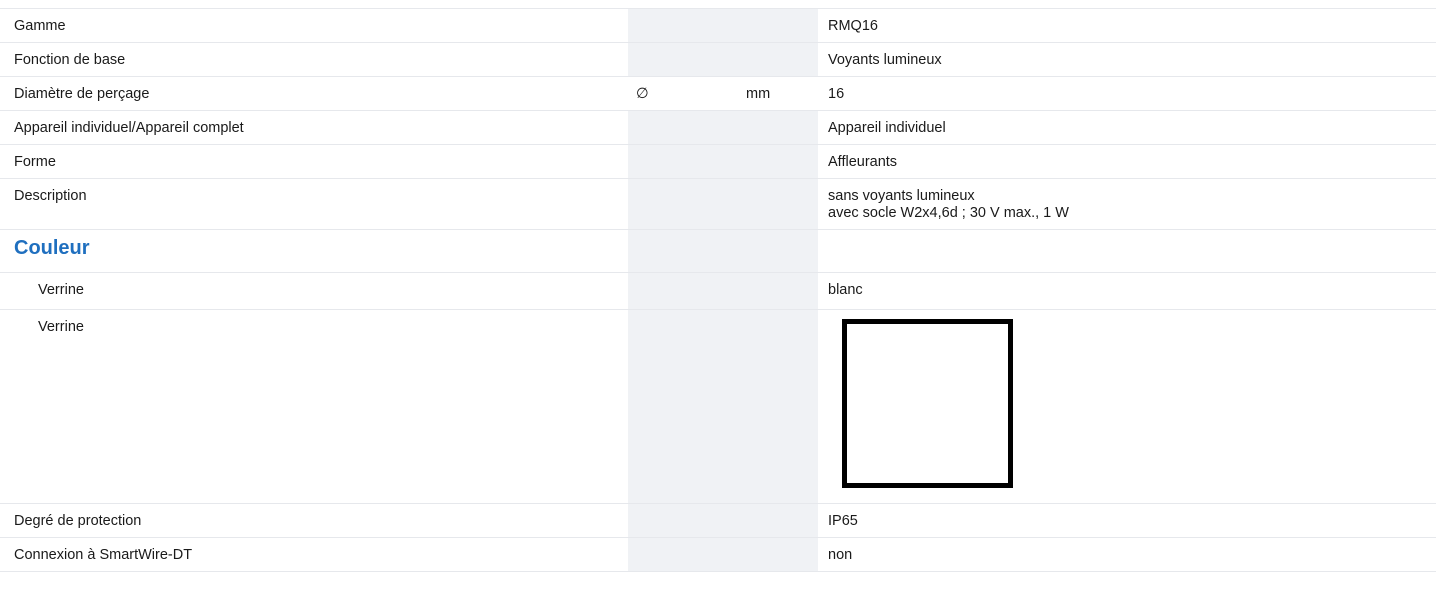  I want to click on table-row: Verrine blanc, so click(718, 291).